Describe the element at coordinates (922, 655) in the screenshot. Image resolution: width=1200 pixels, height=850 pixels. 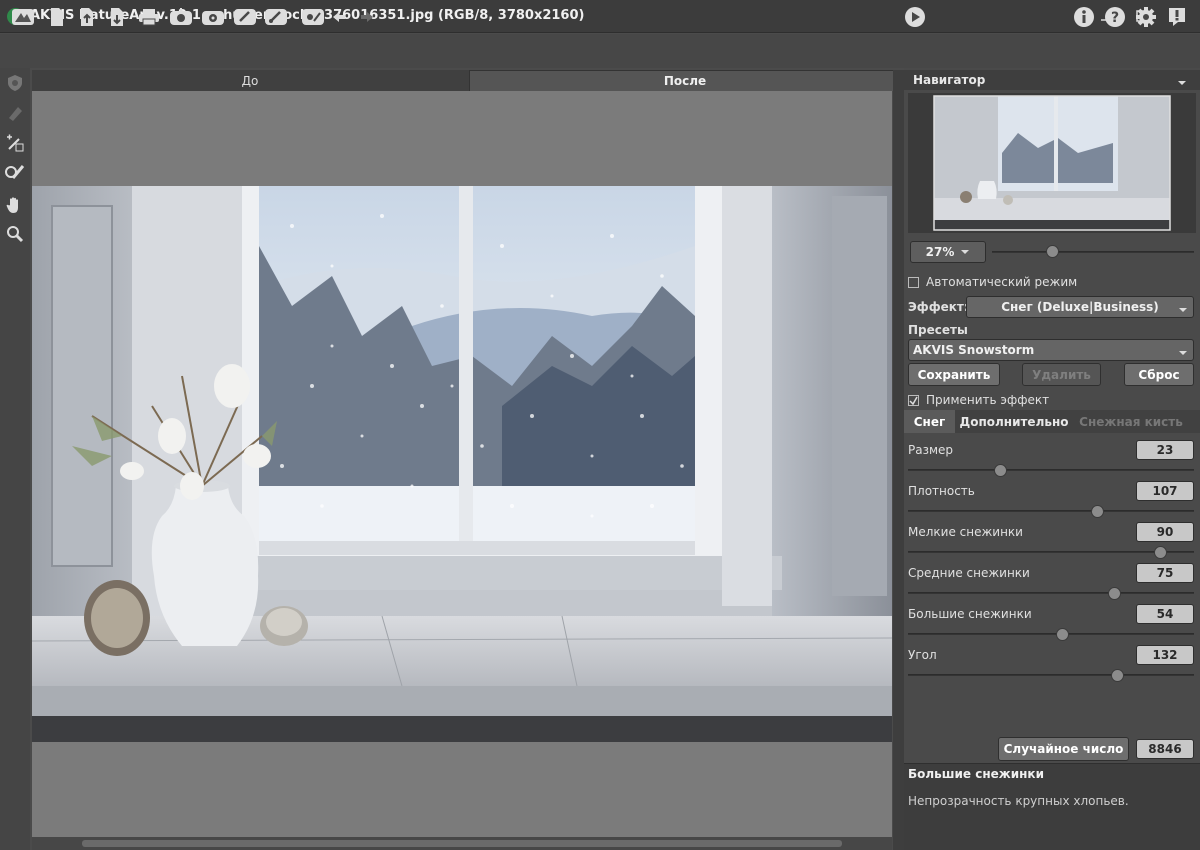
I see `param-label-angle: Угол` at that location.